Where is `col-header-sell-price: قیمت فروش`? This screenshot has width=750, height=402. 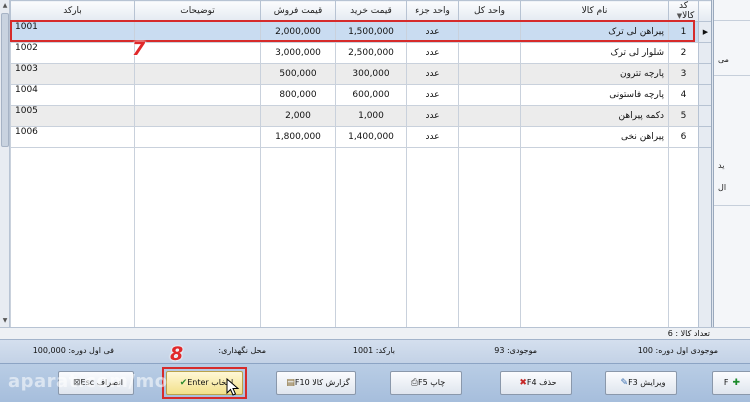
col-header-sell-price: قیمت فروش is located at coordinates (298, 11).